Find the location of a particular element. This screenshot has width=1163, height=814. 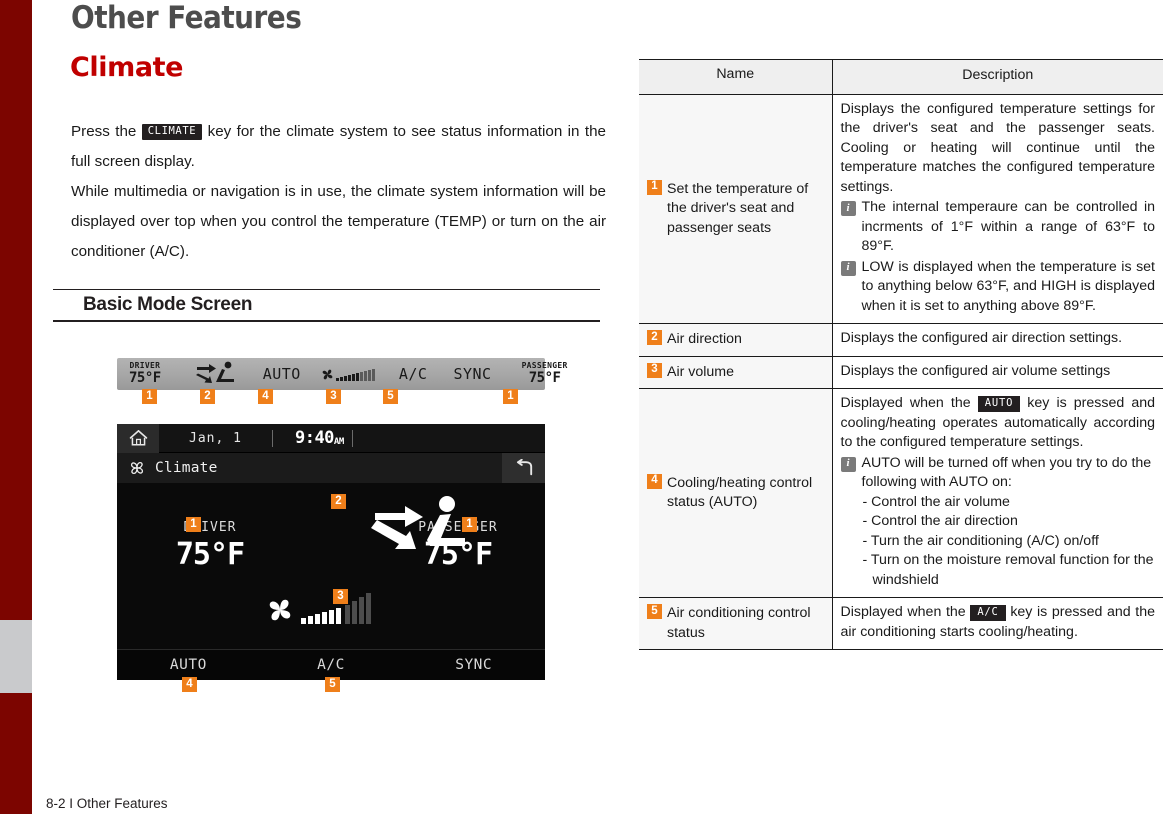

marker-5-ac-strip: 5 is located at coordinates (390, 396).